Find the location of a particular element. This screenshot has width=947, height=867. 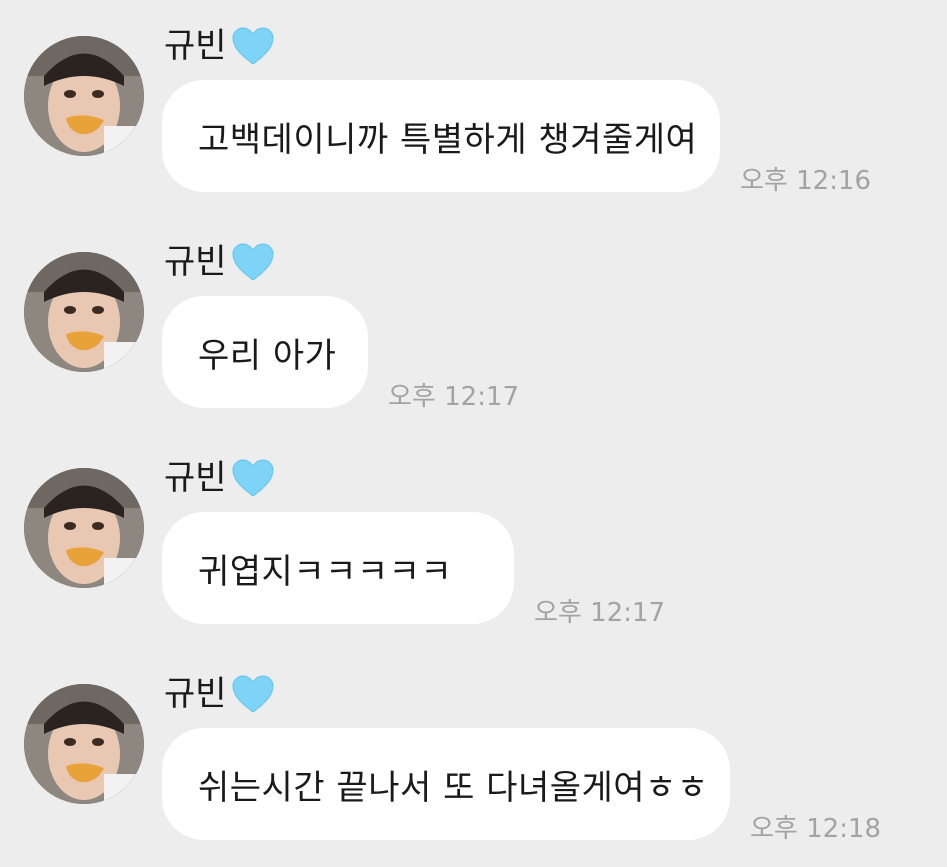

message-bubble: 우리 아가 is located at coordinates (265, 352).